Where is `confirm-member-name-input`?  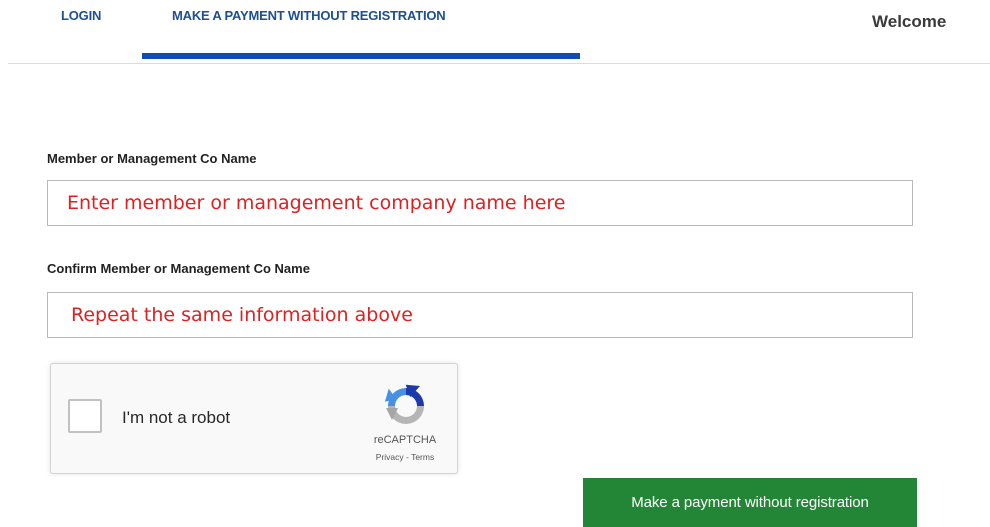
confirm-member-name-input is located at coordinates (480, 315).